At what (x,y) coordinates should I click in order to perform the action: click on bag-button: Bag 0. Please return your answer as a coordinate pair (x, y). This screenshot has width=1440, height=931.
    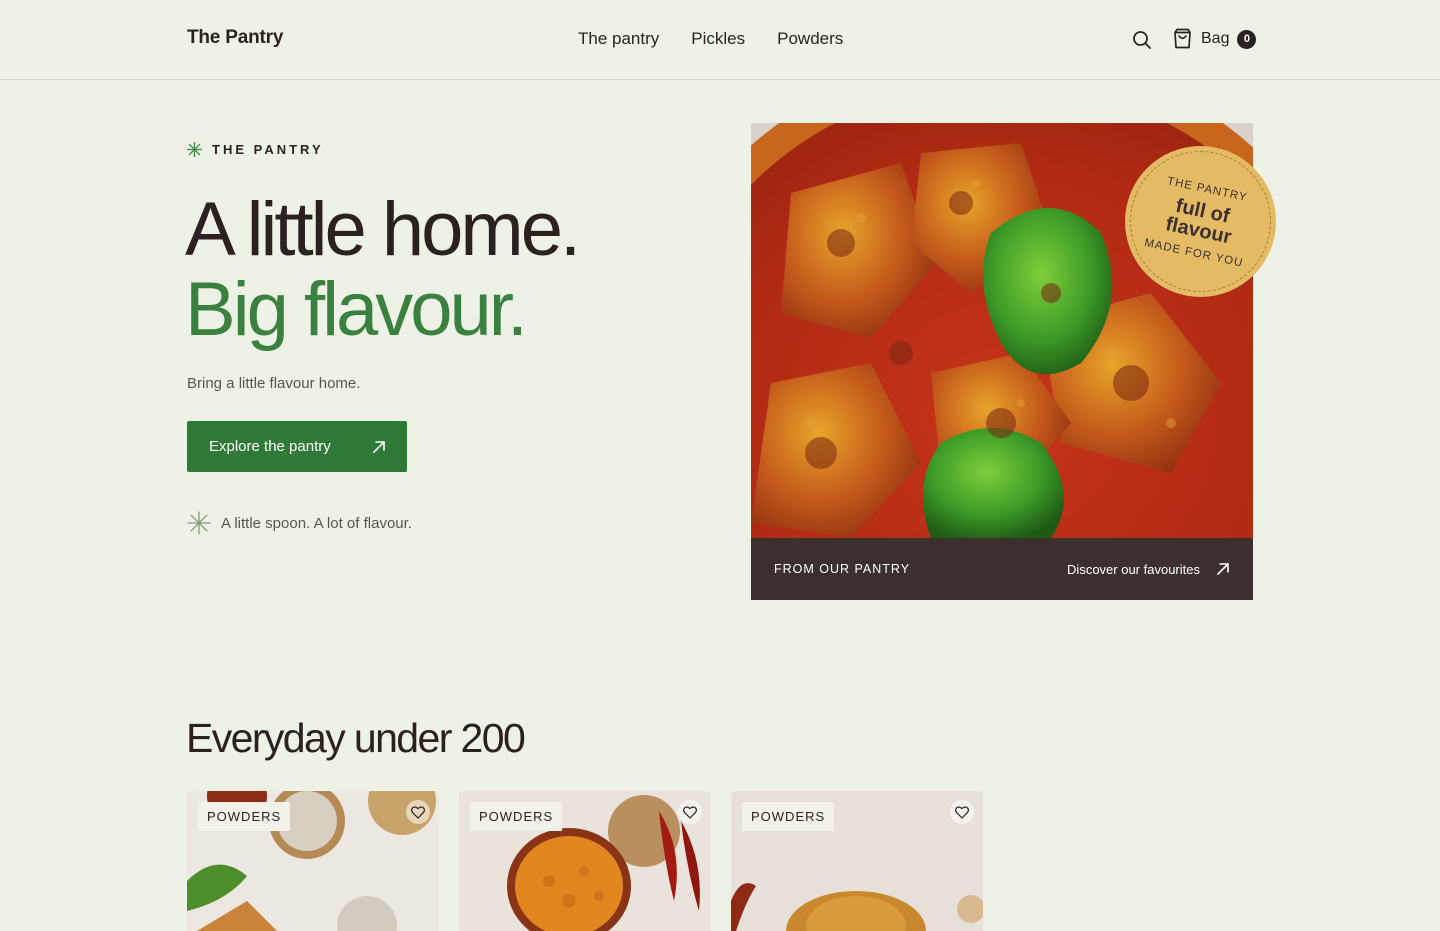
    Looking at the image, I should click on (1214, 39).